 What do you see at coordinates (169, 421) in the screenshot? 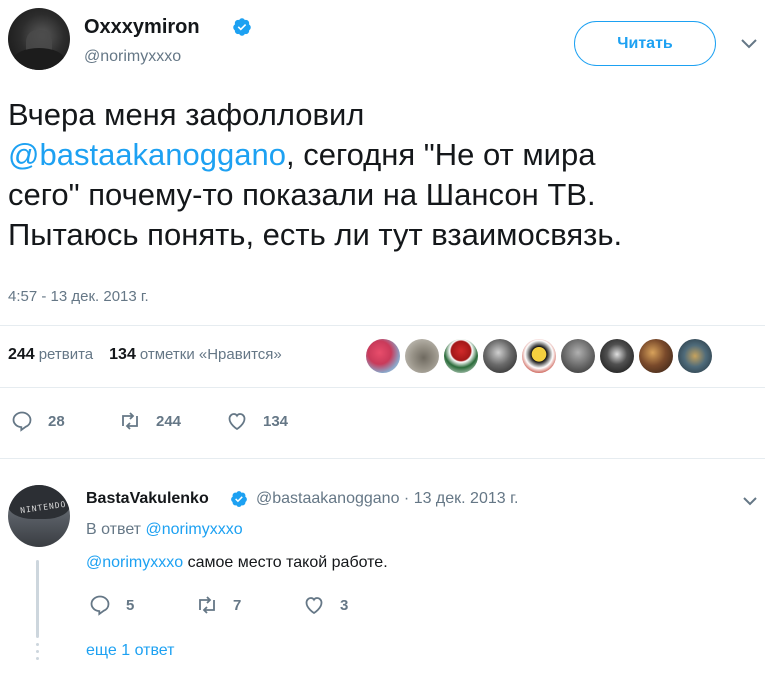
I see `retweet-count: 244` at bounding box center [169, 421].